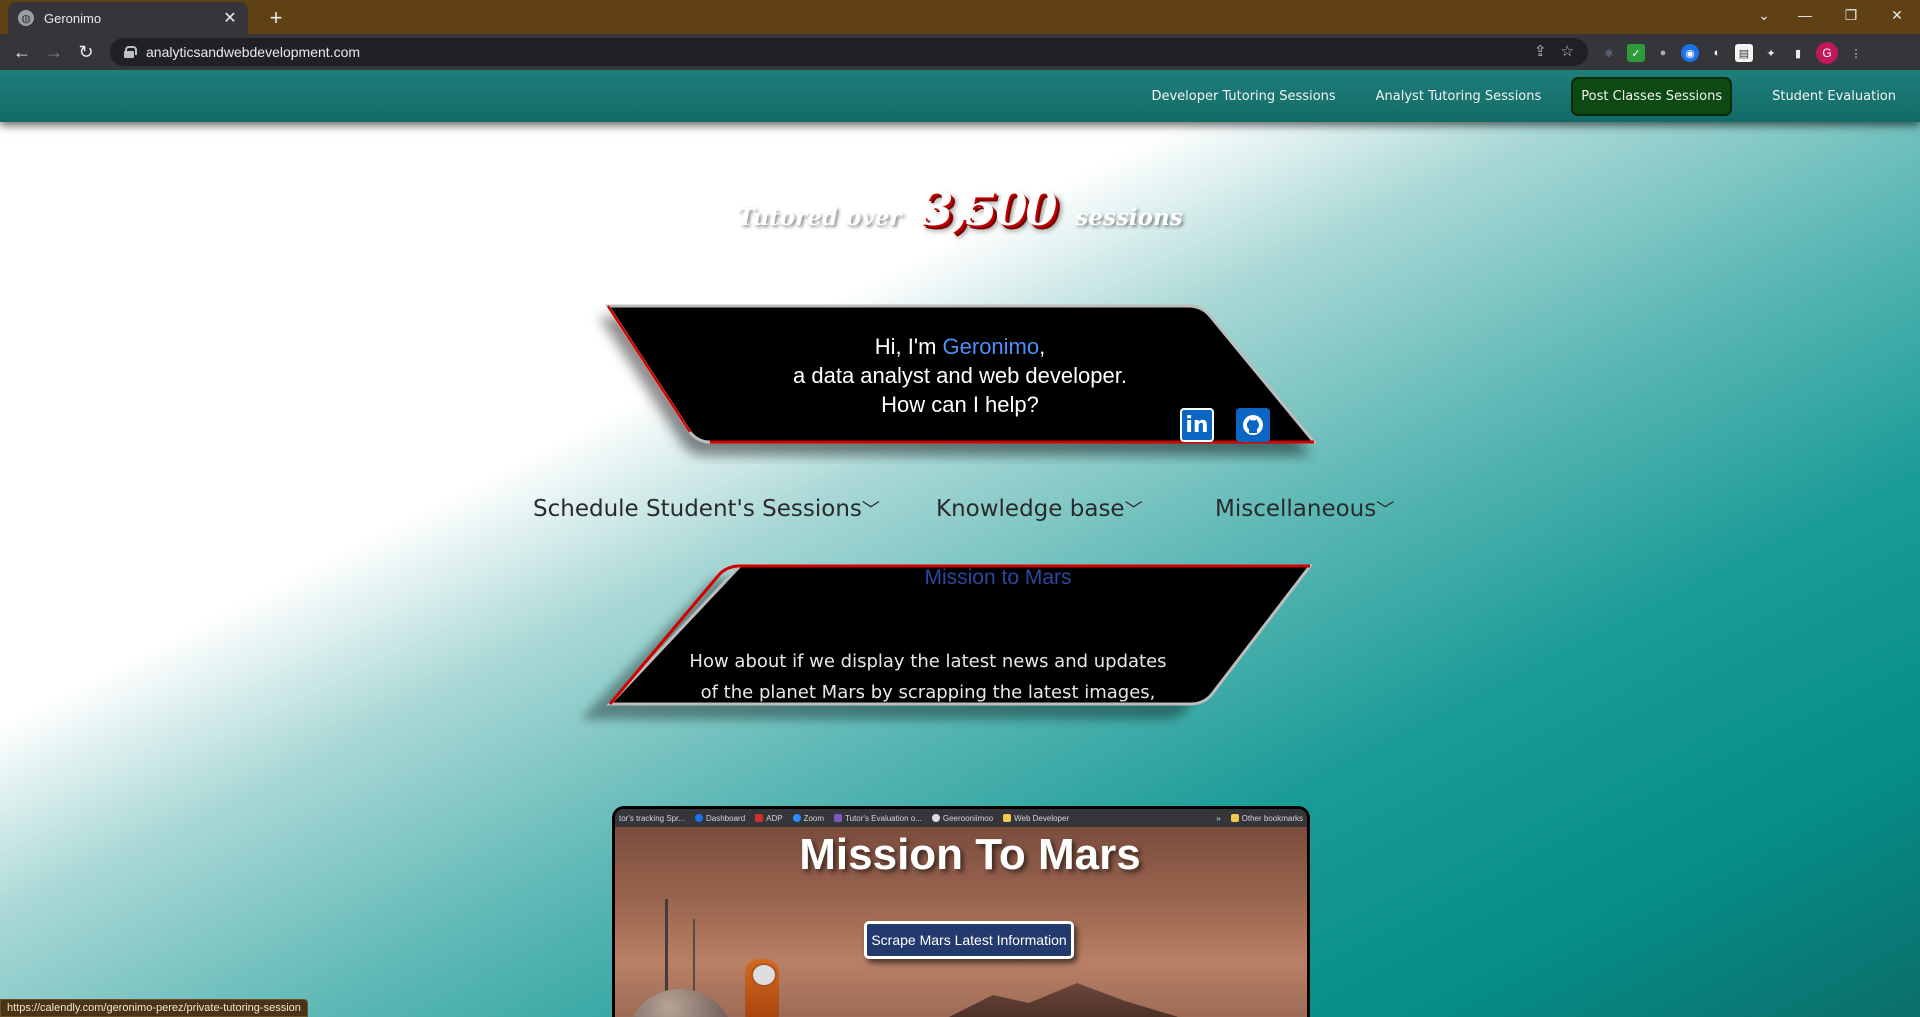 This screenshot has width=1920, height=1017. What do you see at coordinates (1663, 53) in the screenshot?
I see `speech-bubble-icon: ●` at bounding box center [1663, 53].